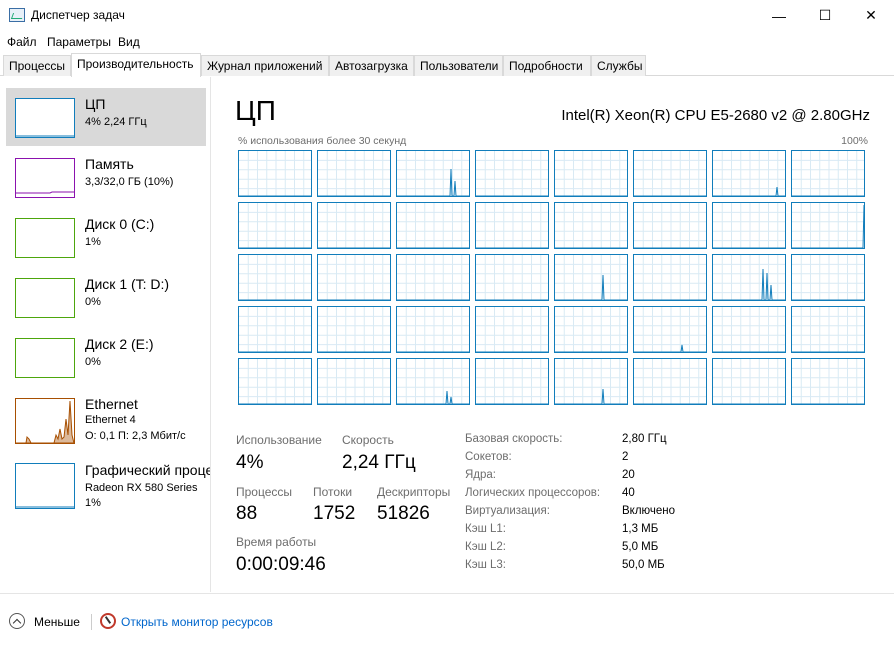 The height and width of the screenshot is (646, 894). I want to click on virtualization-label: Виртуализация:, so click(507, 511).